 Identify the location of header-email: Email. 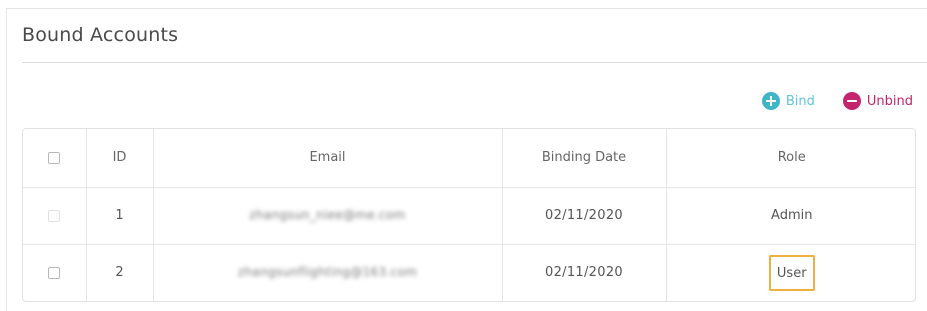
(328, 158).